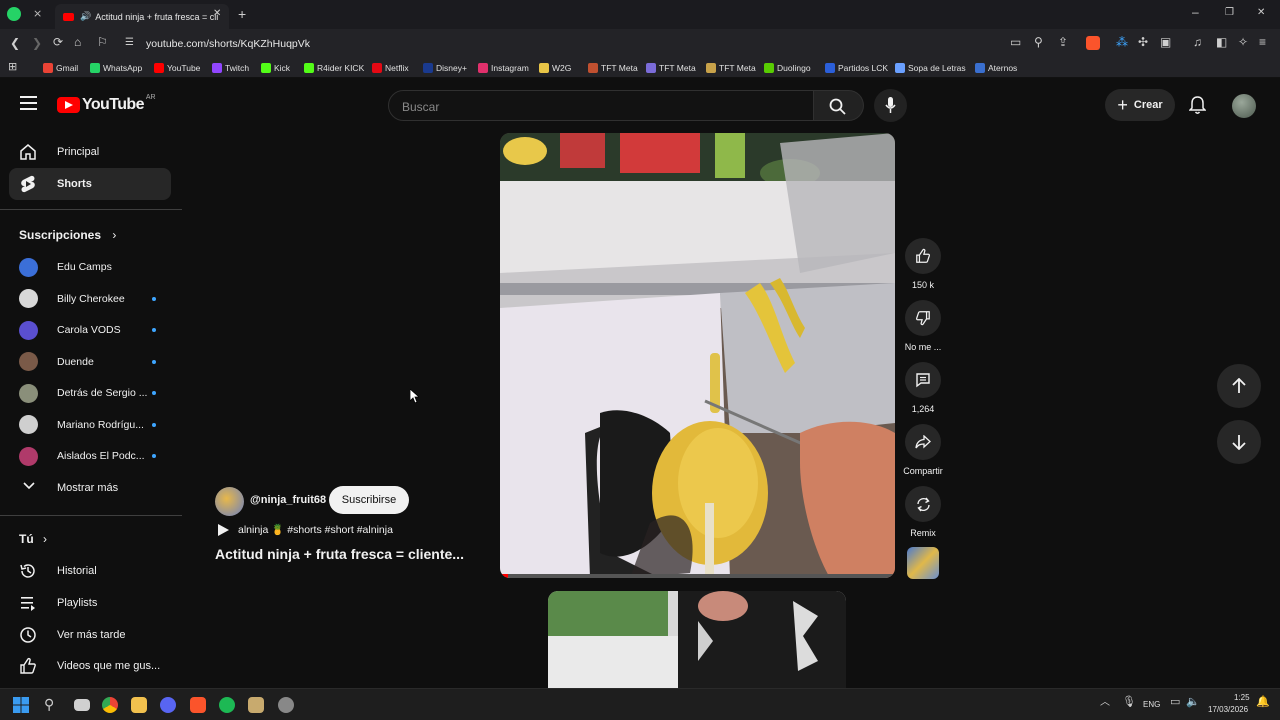 This screenshot has width=1280, height=720. What do you see at coordinates (1140, 105) in the screenshot?
I see `create-button: + Crear` at bounding box center [1140, 105].